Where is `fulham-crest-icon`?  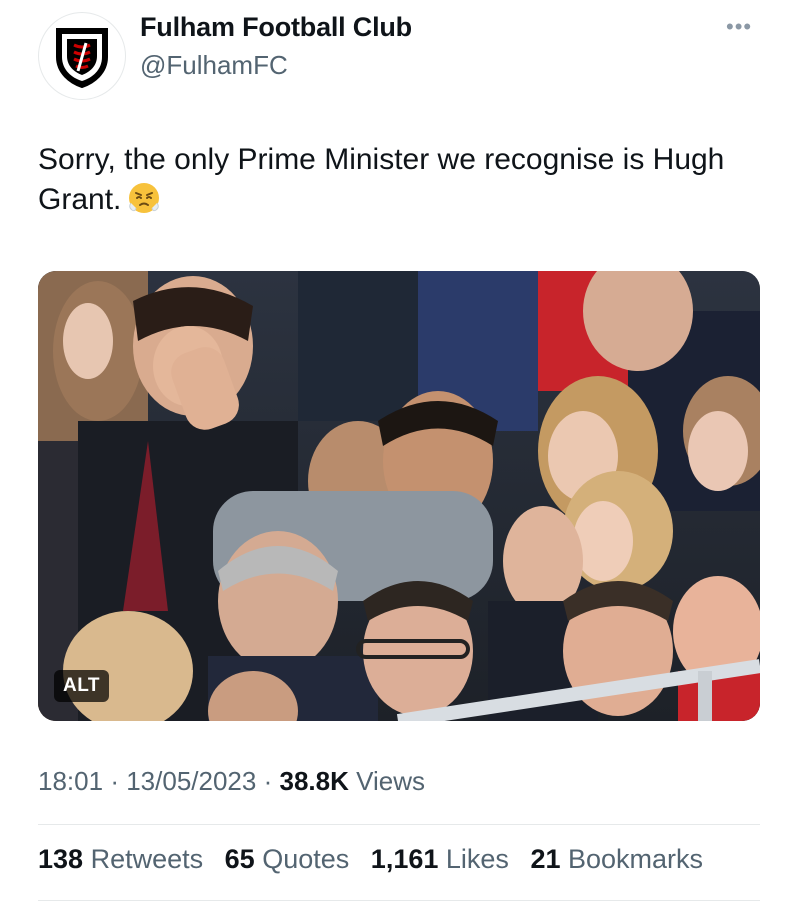 fulham-crest-icon is located at coordinates (82, 58).